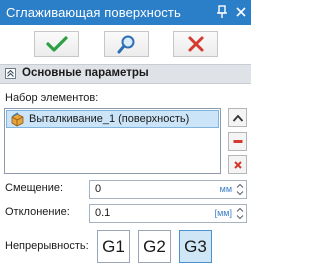 This screenshot has height=269, width=320. Describe the element at coordinates (98, 189) in the screenshot. I see `offset-value: 0` at that location.